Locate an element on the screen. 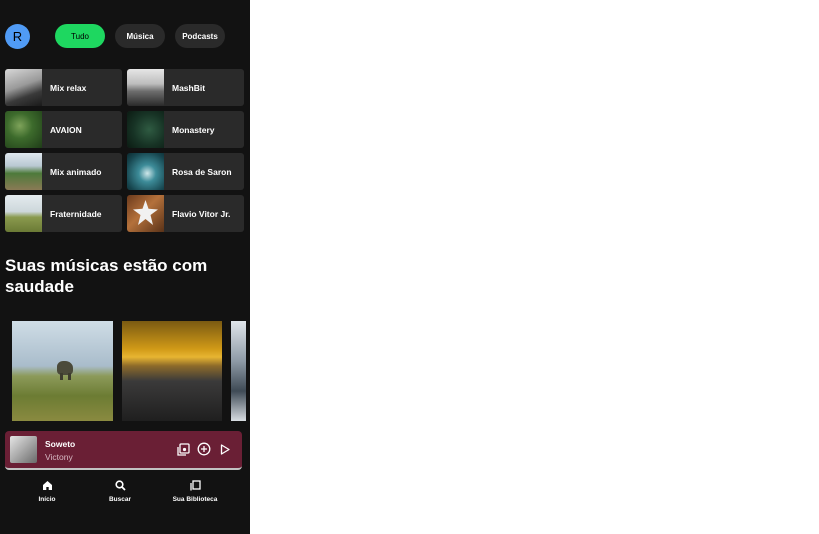 The height and width of the screenshot is (534, 819). avatar: R is located at coordinates (17, 36).